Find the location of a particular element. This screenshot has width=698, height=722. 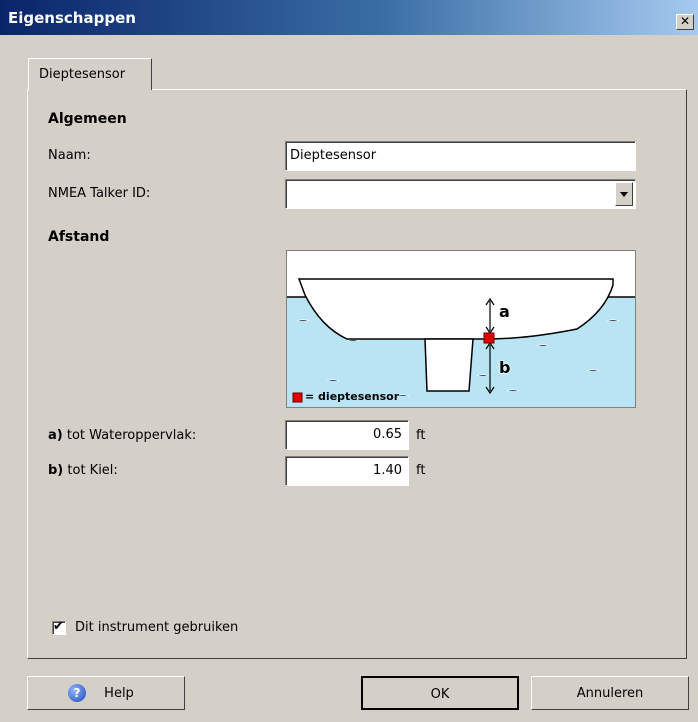

use-instrument-checkbox: ✔ is located at coordinates (59, 627).